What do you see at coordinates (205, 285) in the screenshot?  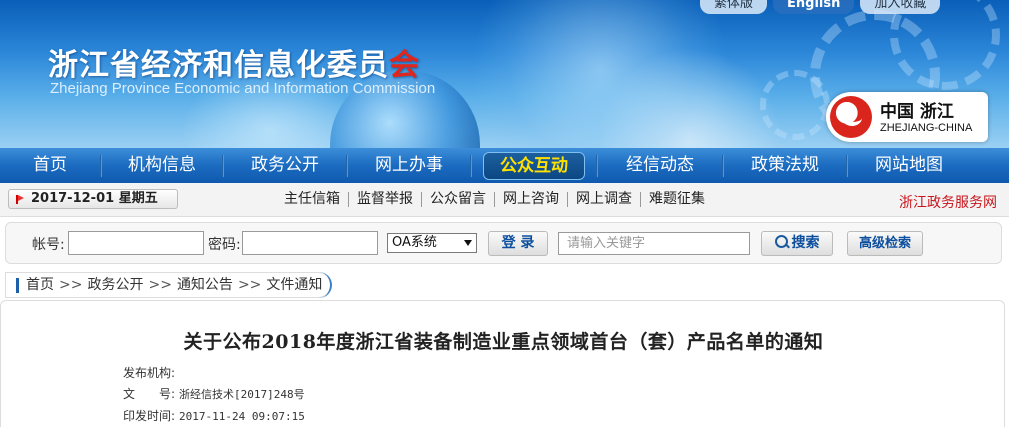 I see `breadcrumb-announcements: 通知公告` at bounding box center [205, 285].